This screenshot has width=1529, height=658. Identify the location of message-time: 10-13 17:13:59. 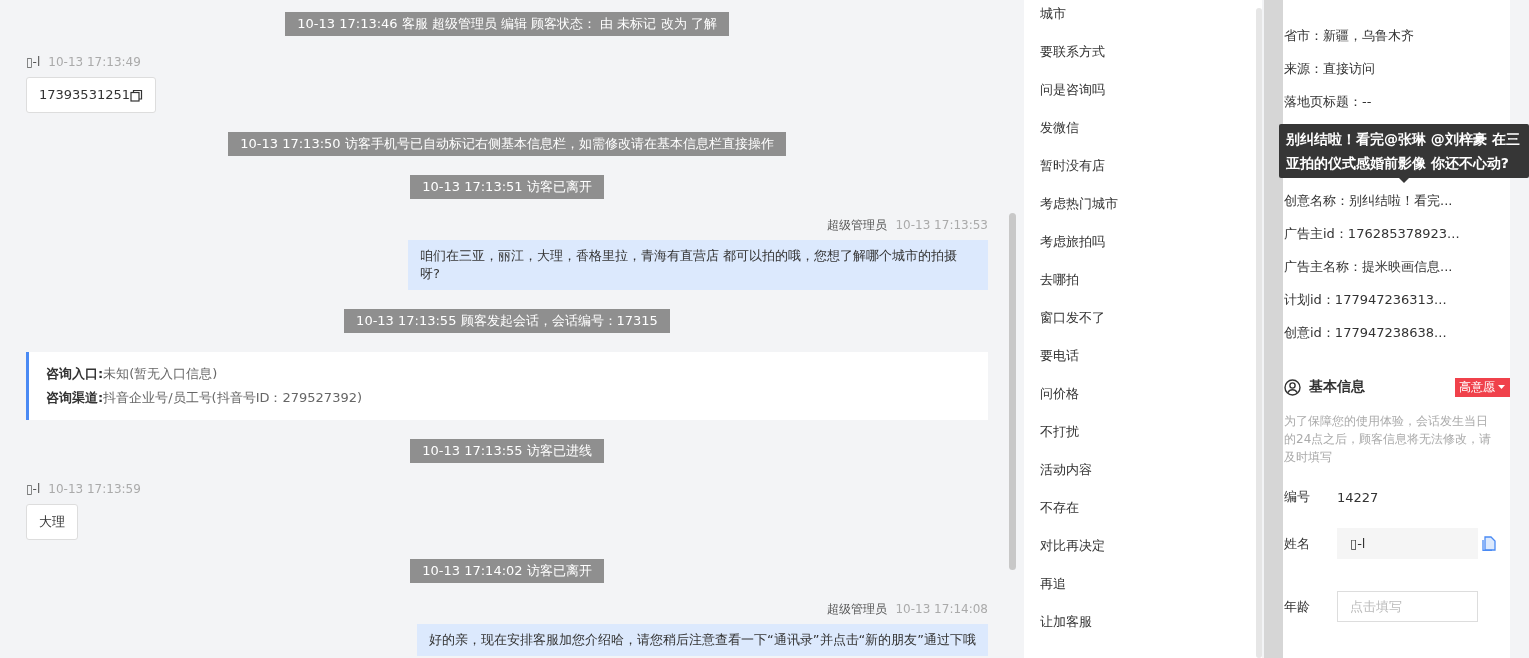
(94, 489).